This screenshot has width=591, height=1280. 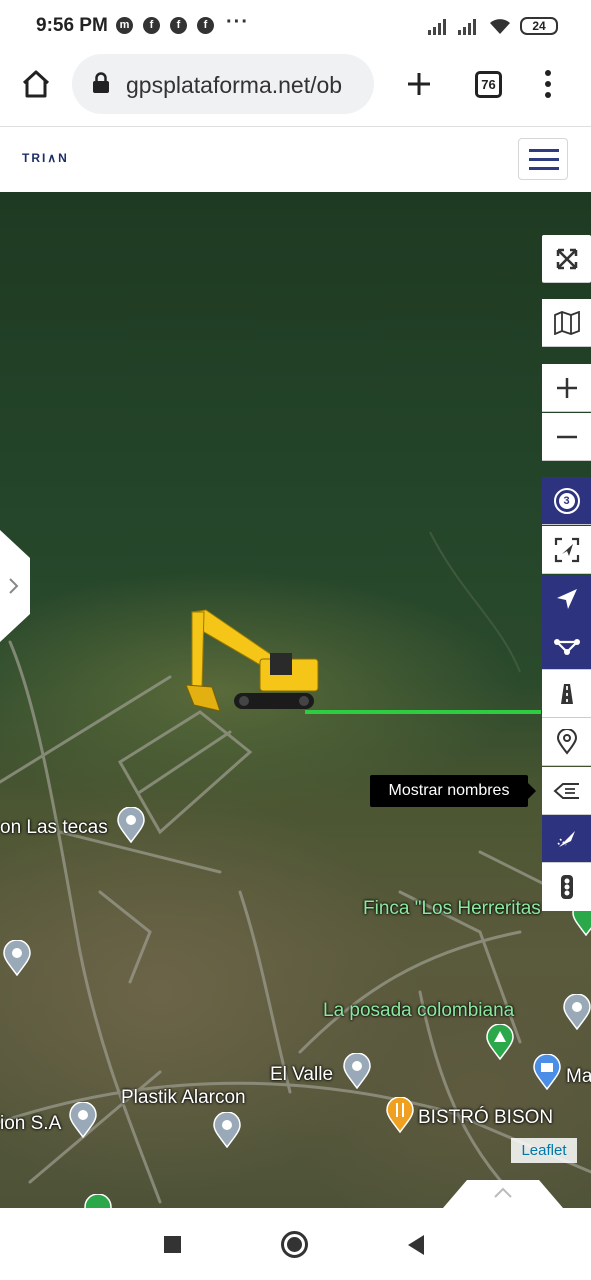 I want to click on show-names-tooltip: Mostrar nombres, so click(x=449, y=791).